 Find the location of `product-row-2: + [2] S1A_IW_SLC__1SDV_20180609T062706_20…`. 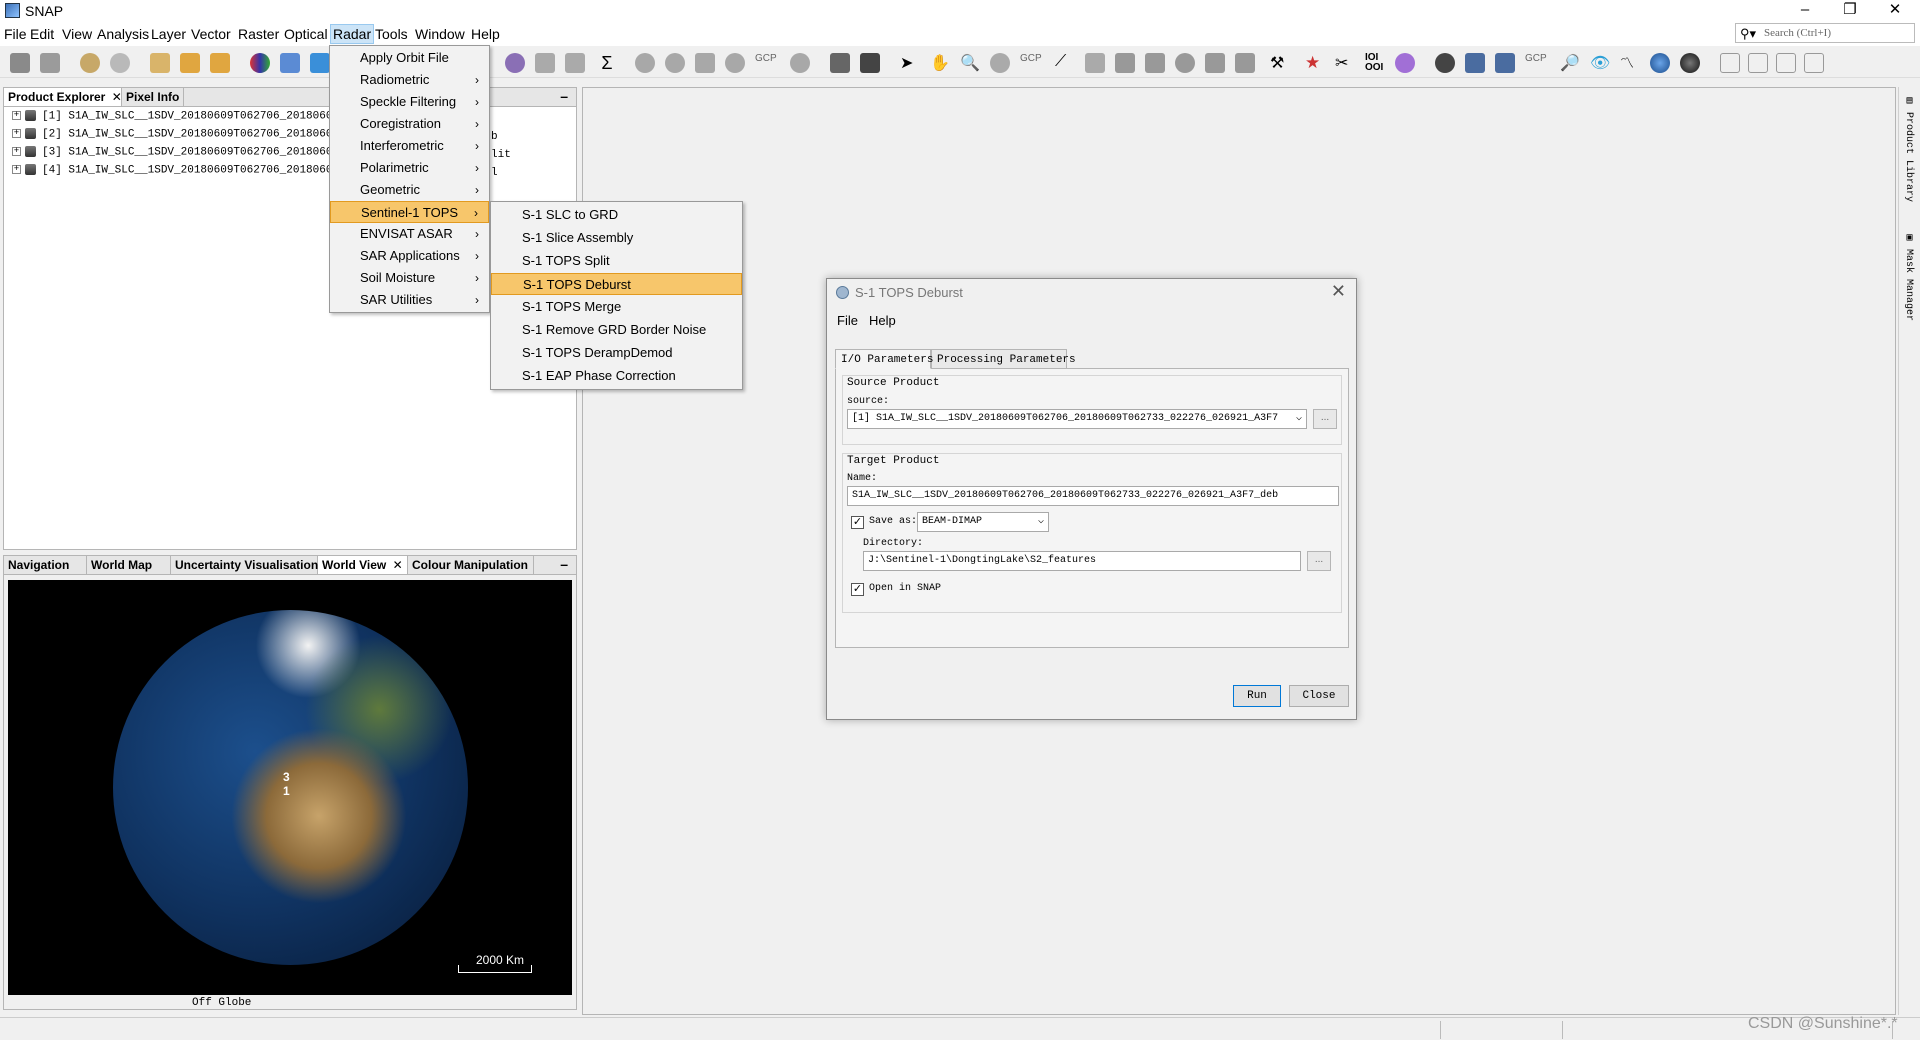

product-row-2: + [2] S1A_IW_SLC__1SDV_20180609T062706_20… is located at coordinates (182, 136).